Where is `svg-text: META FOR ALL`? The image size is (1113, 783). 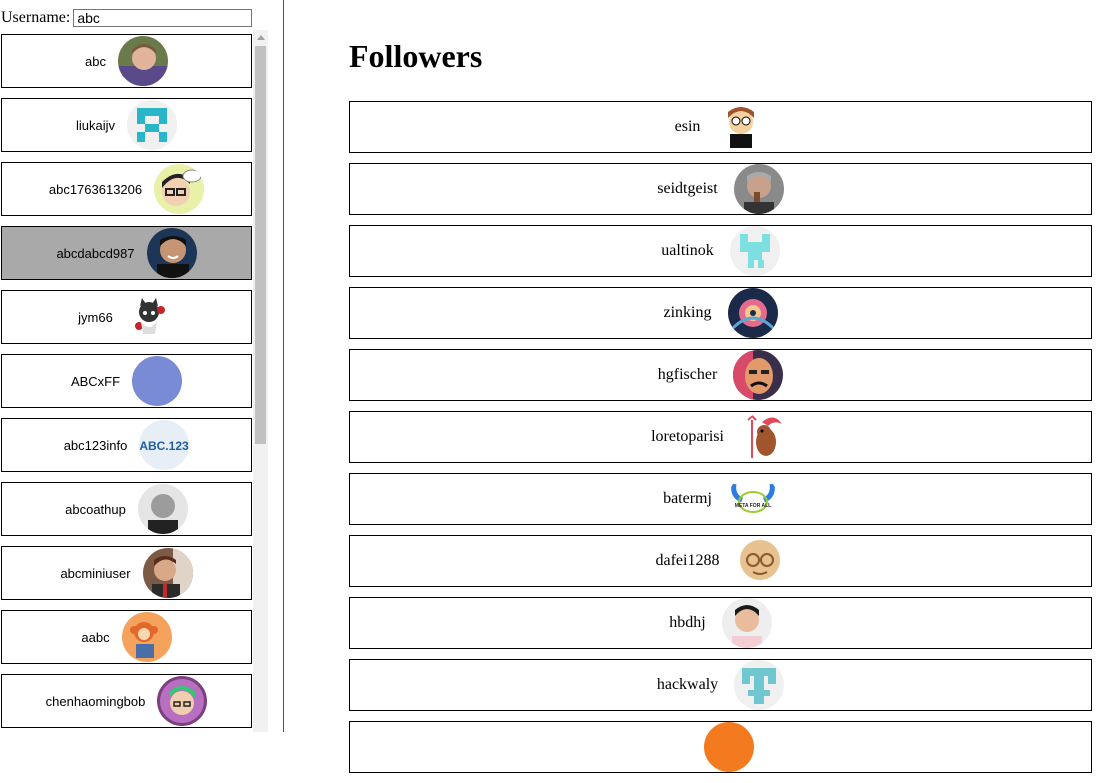 svg-text: META FOR ALL is located at coordinates (753, 506).